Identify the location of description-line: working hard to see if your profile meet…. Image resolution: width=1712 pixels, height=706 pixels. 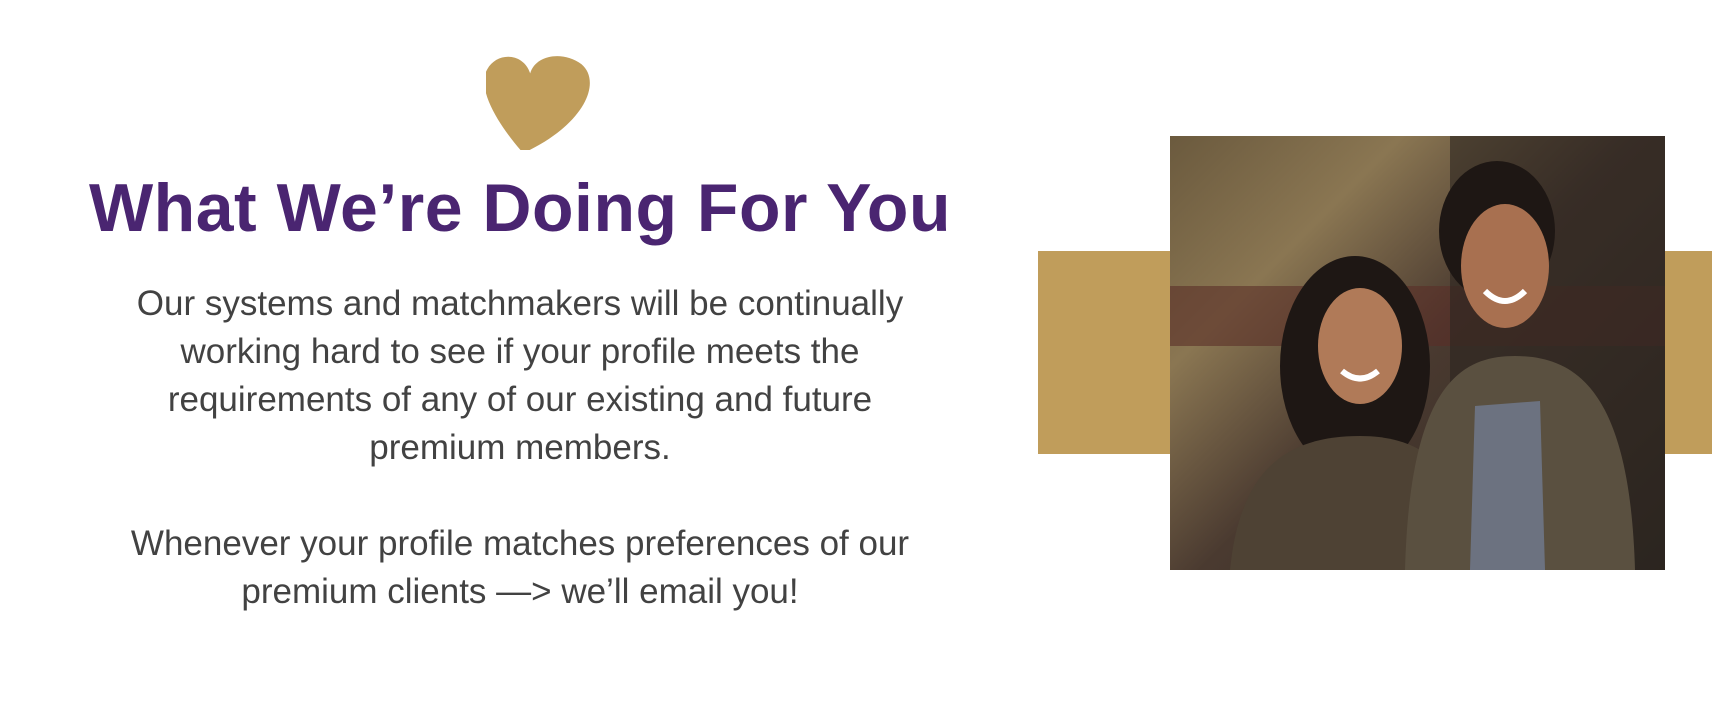
(520, 351).